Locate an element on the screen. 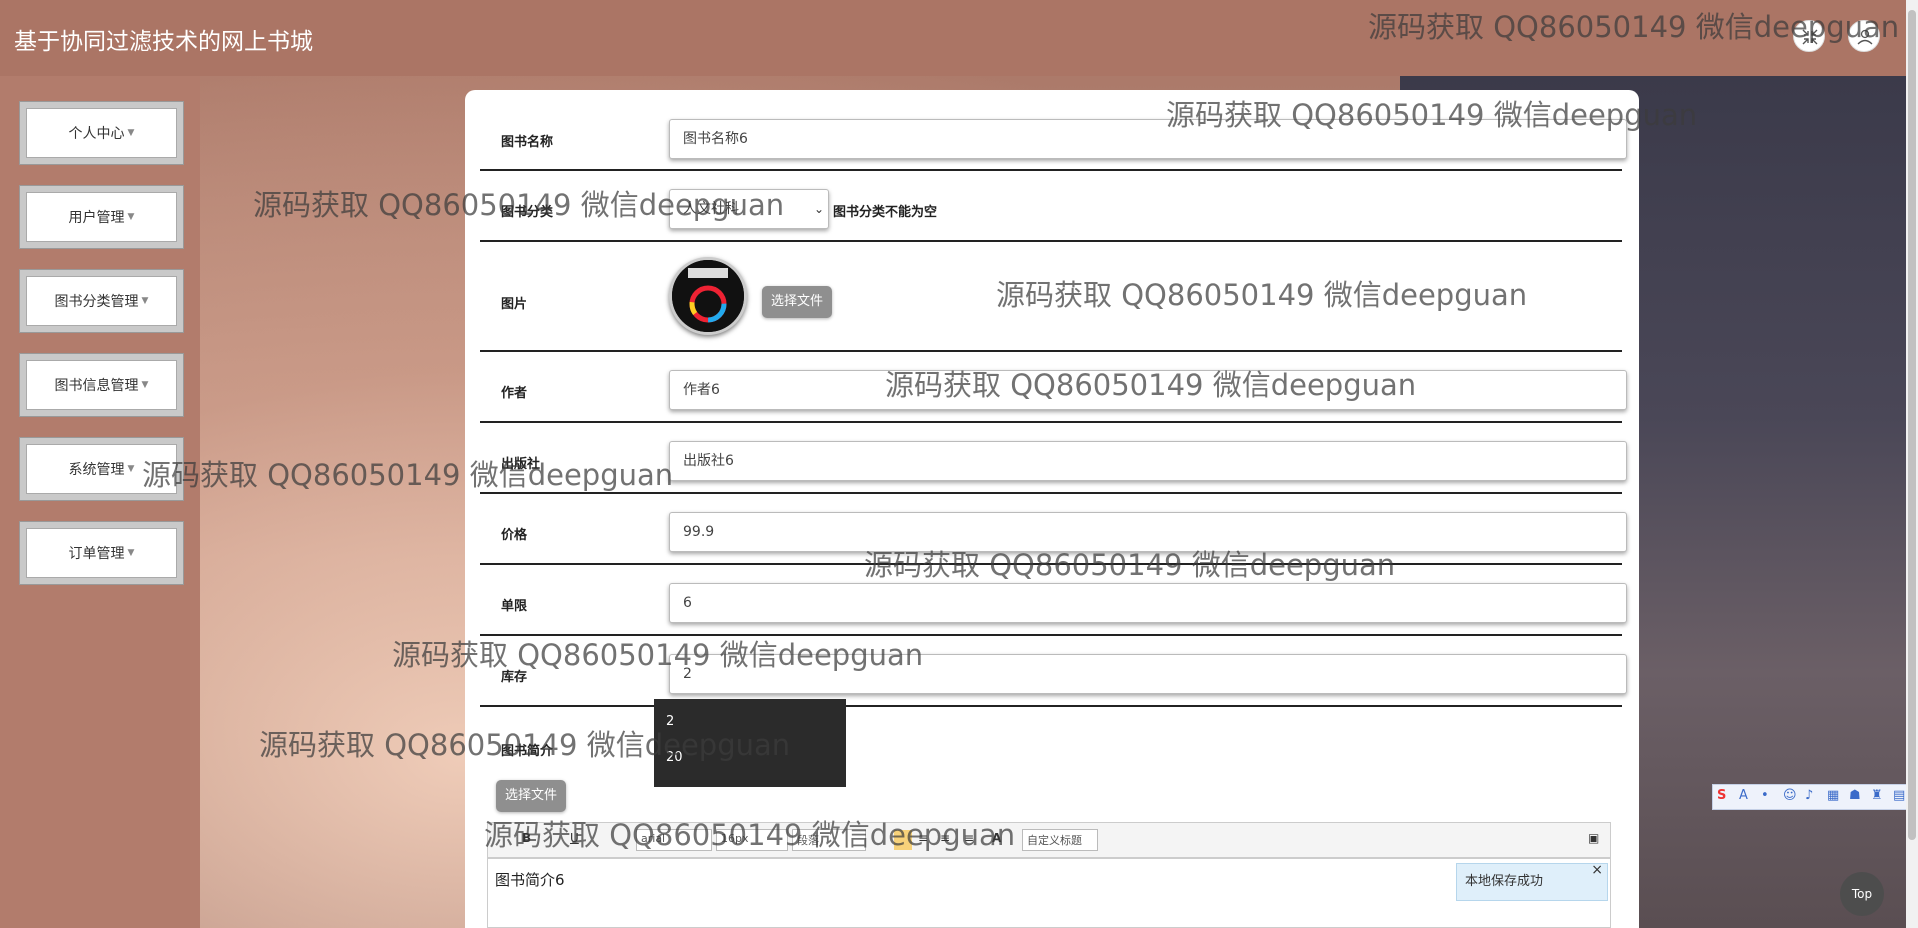 Image resolution: width=1918 pixels, height=928 pixels. app-title: 基于协同过滤技术的网上书城 is located at coordinates (163, 42).